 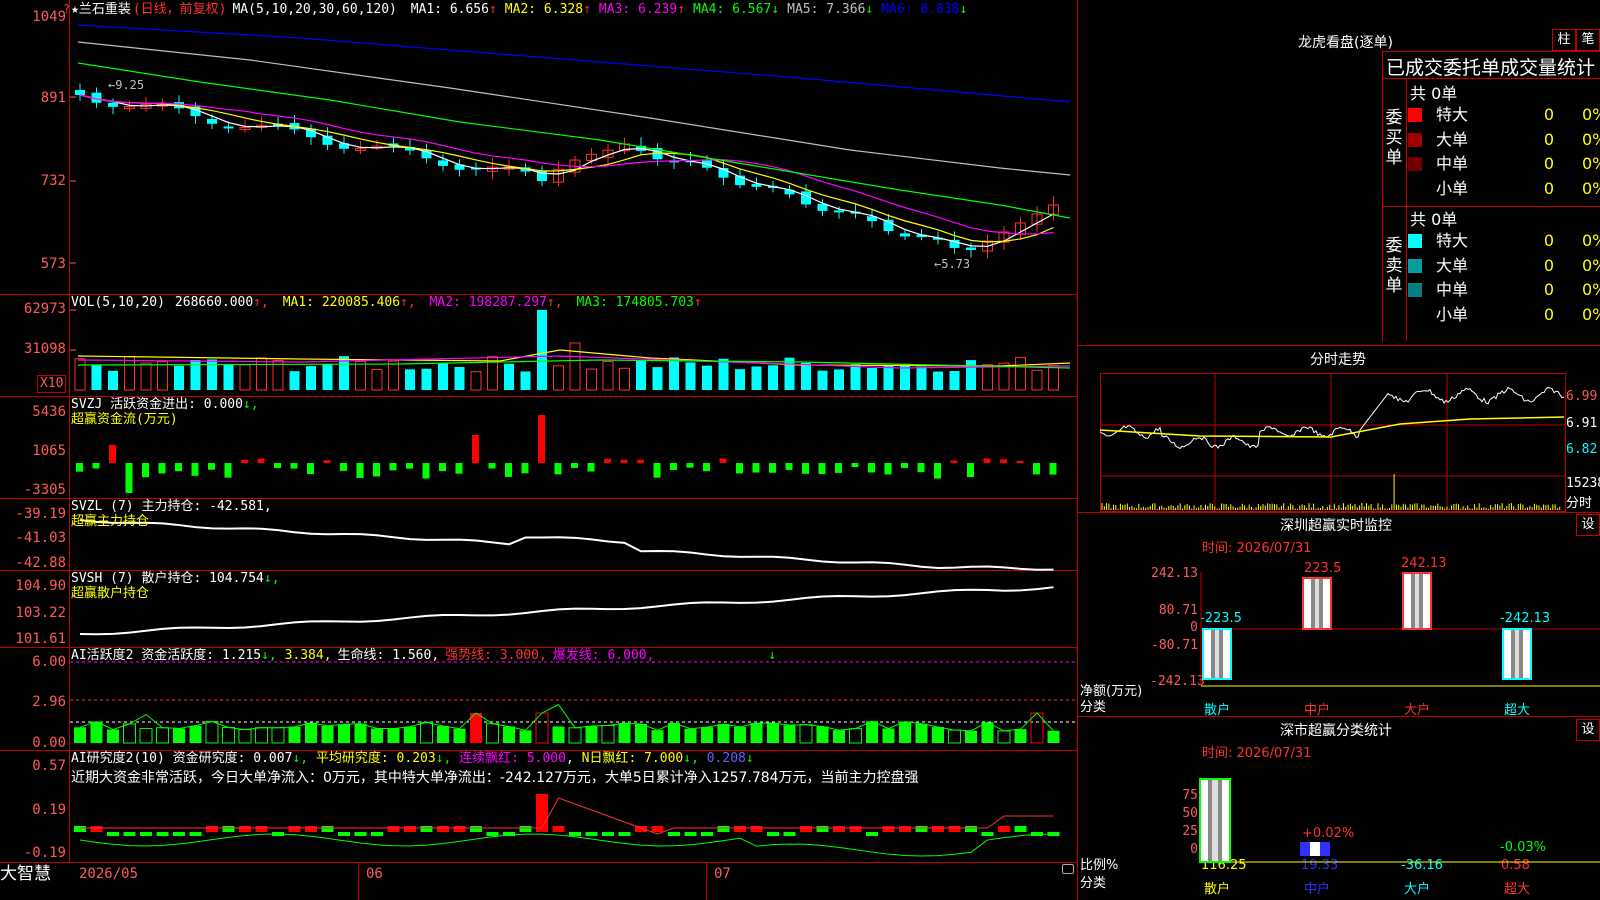 I want to click on app-logo: 大智慧, so click(x=25, y=874).